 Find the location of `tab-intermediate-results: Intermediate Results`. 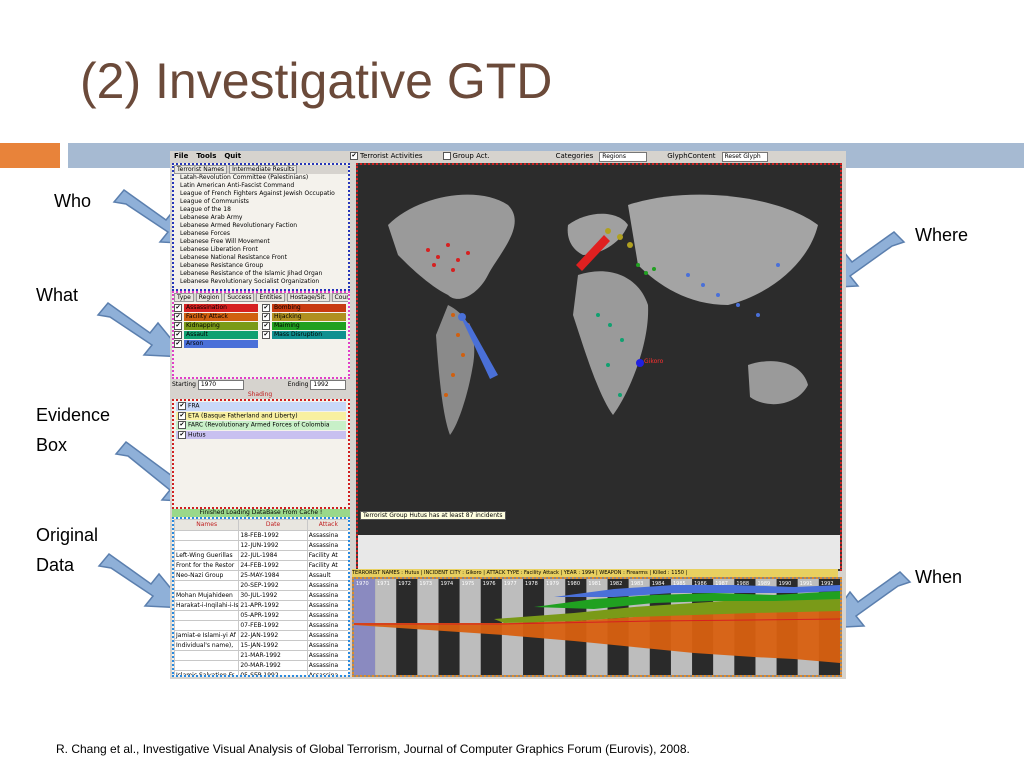

tab-intermediate-results: Intermediate Results is located at coordinates (263, 169).